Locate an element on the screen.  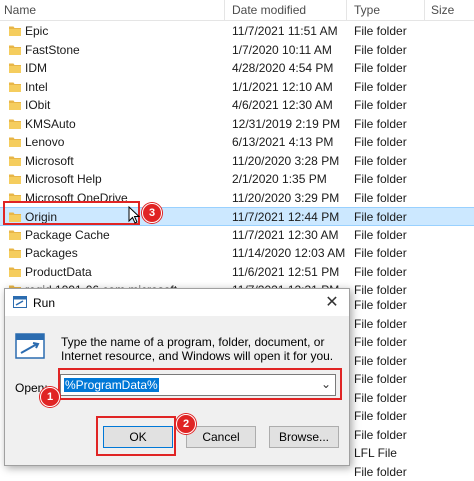
folder-row: IObit 4/6/2021 12:30 AM File folder is located at coordinates (237, 105).